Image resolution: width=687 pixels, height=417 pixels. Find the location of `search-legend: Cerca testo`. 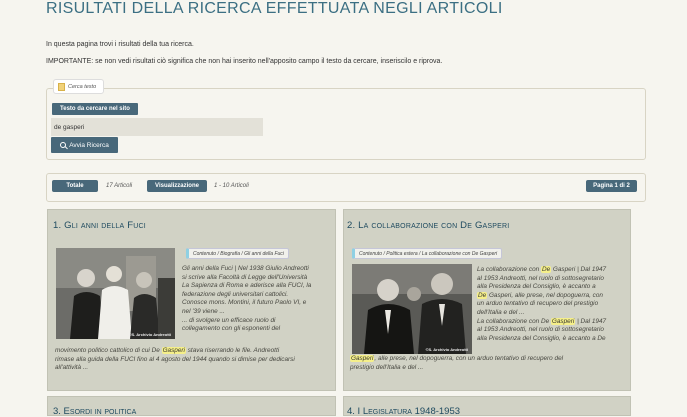

search-legend: Cerca testo is located at coordinates (78, 86).